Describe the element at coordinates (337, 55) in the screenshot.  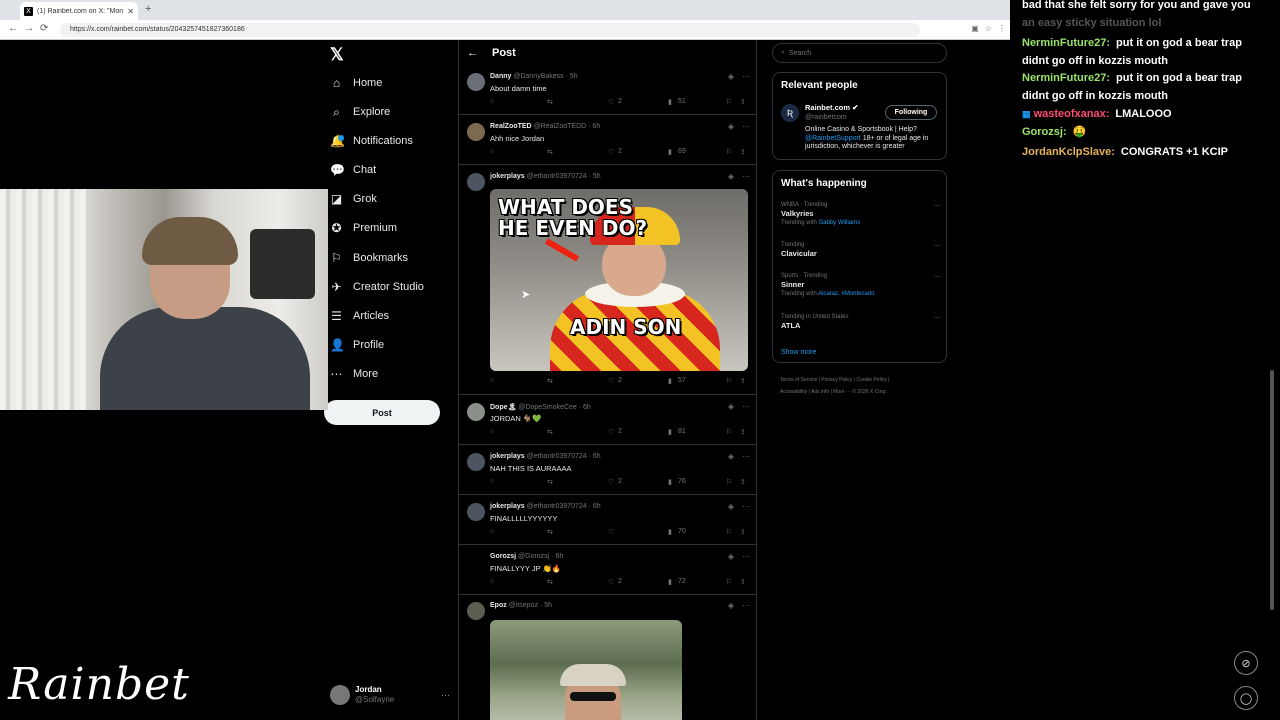
I see `x-logo-icon: 𝕏` at that location.